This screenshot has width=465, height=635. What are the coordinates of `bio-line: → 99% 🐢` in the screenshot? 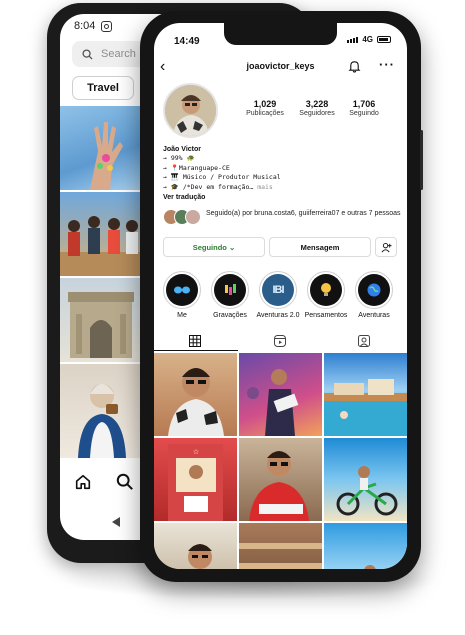 It's located at (179, 158).